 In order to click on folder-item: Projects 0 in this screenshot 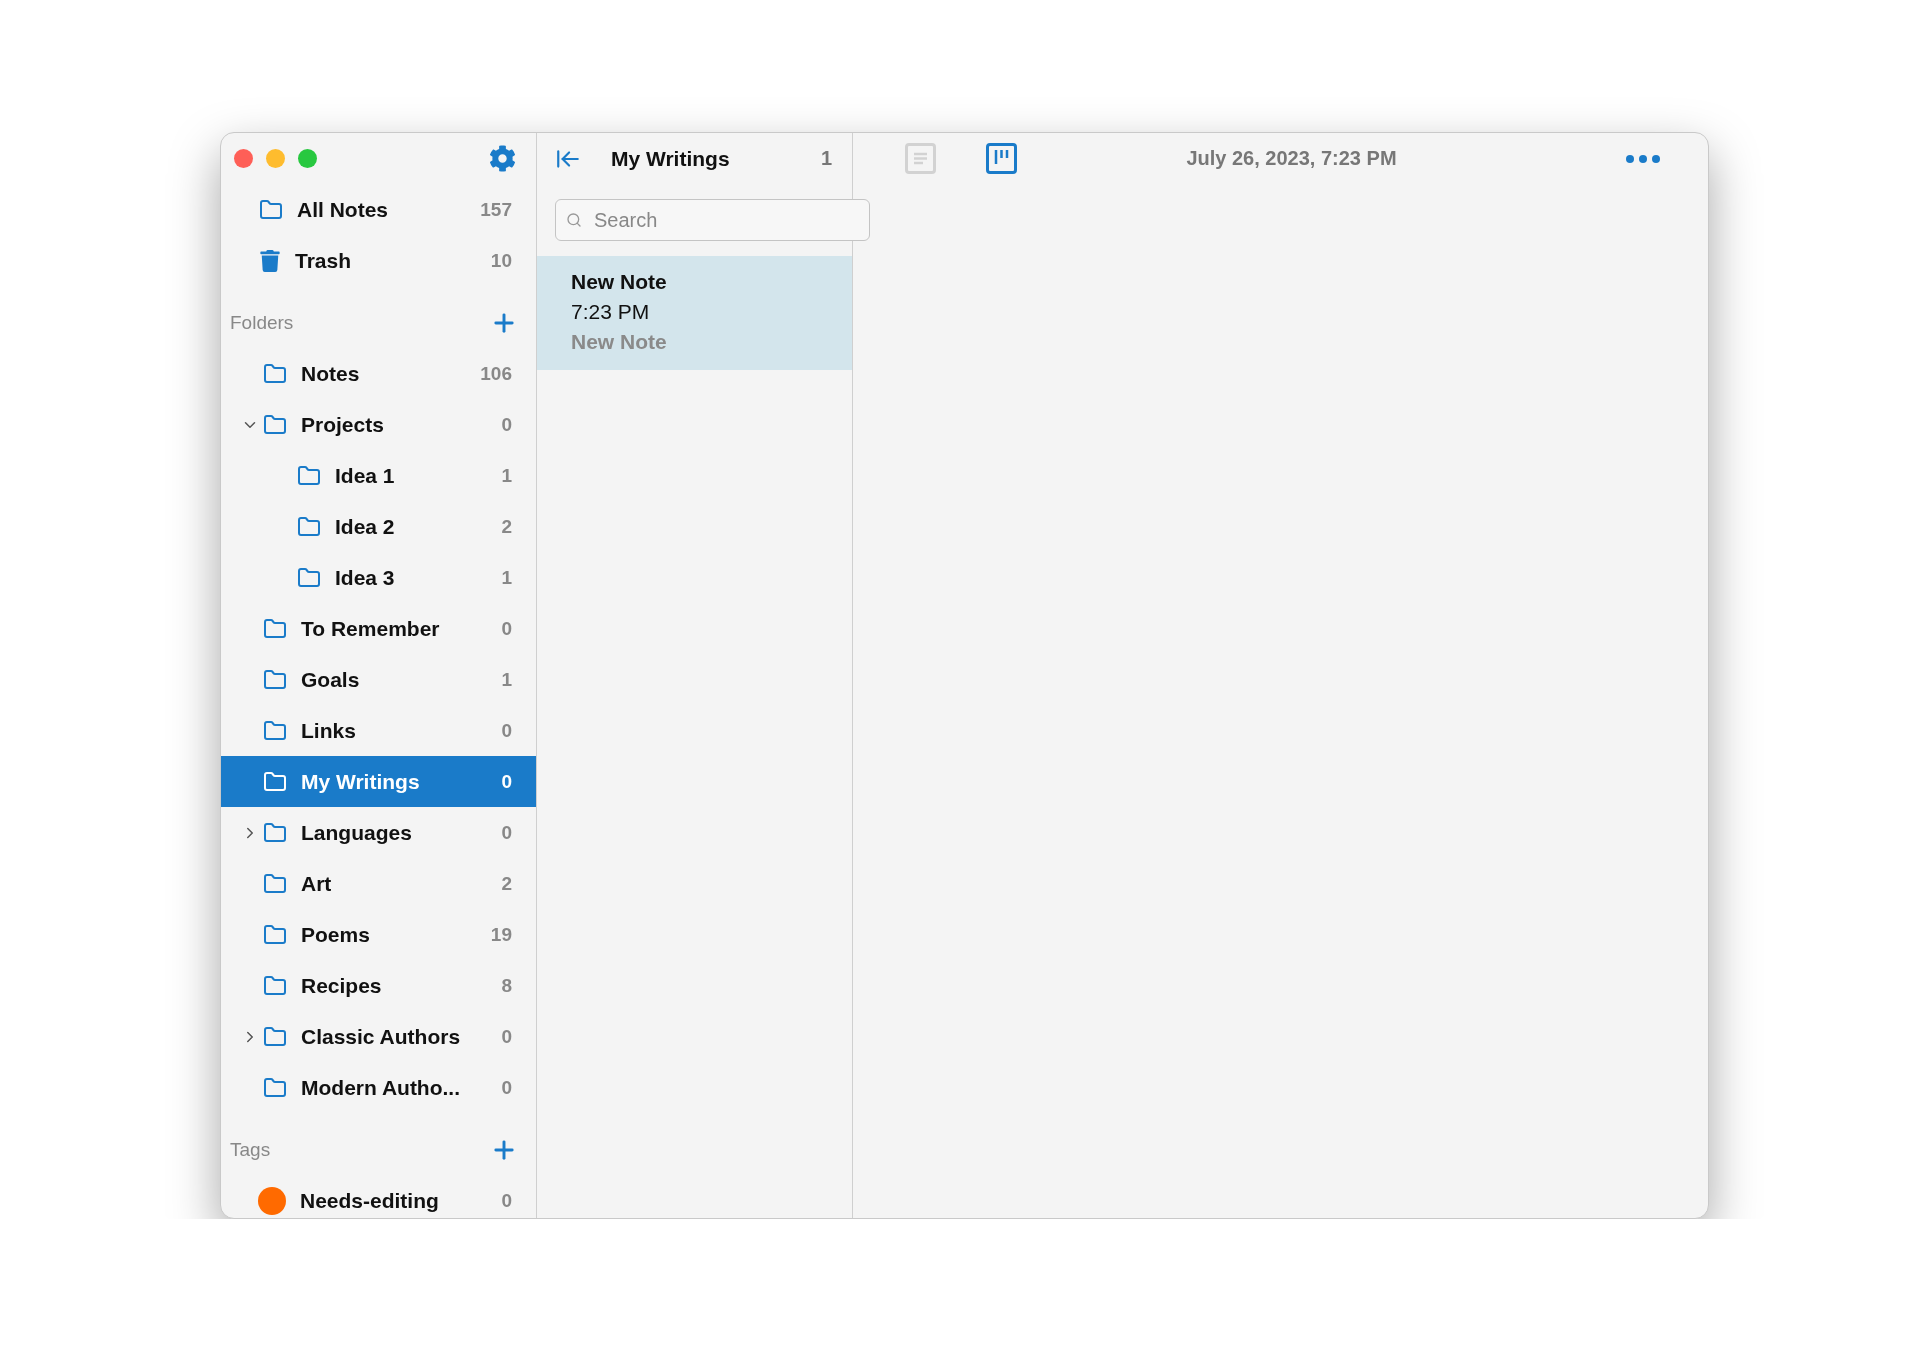, I will do `click(378, 424)`.